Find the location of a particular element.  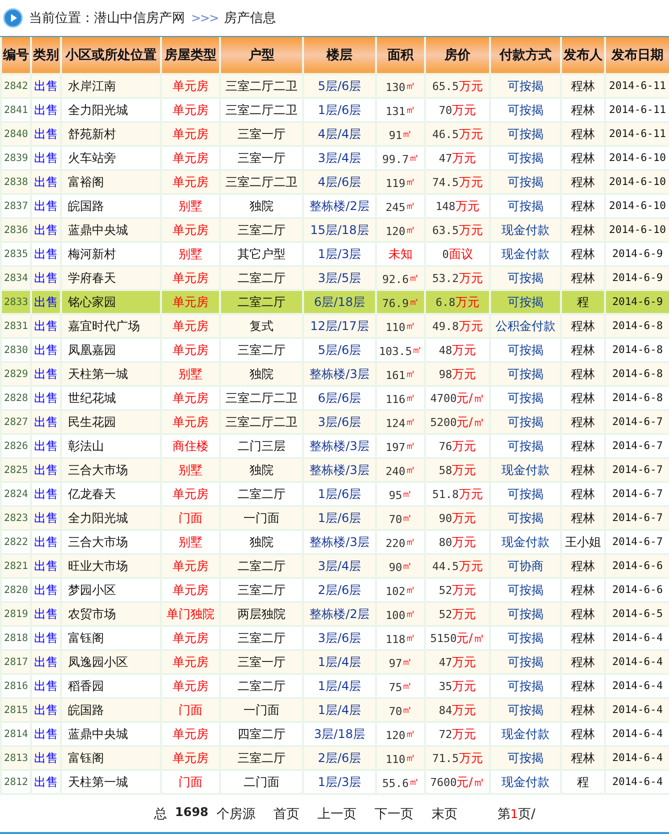

column-header: 小区或所处位置 is located at coordinates (111, 55).